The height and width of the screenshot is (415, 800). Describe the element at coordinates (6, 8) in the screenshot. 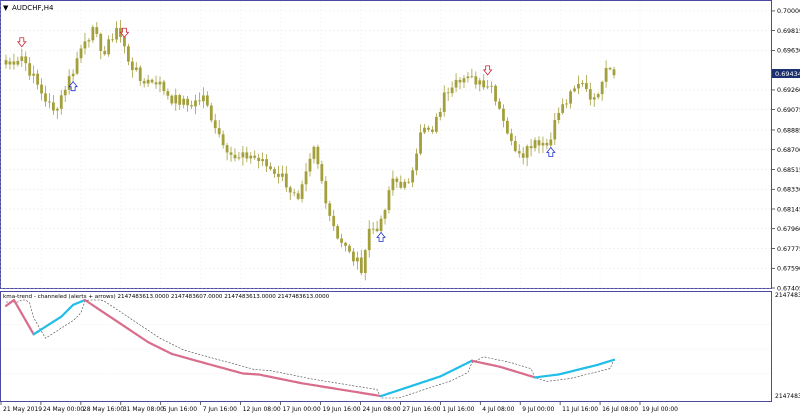

I see `collapse-triangle-icon: ▼` at that location.